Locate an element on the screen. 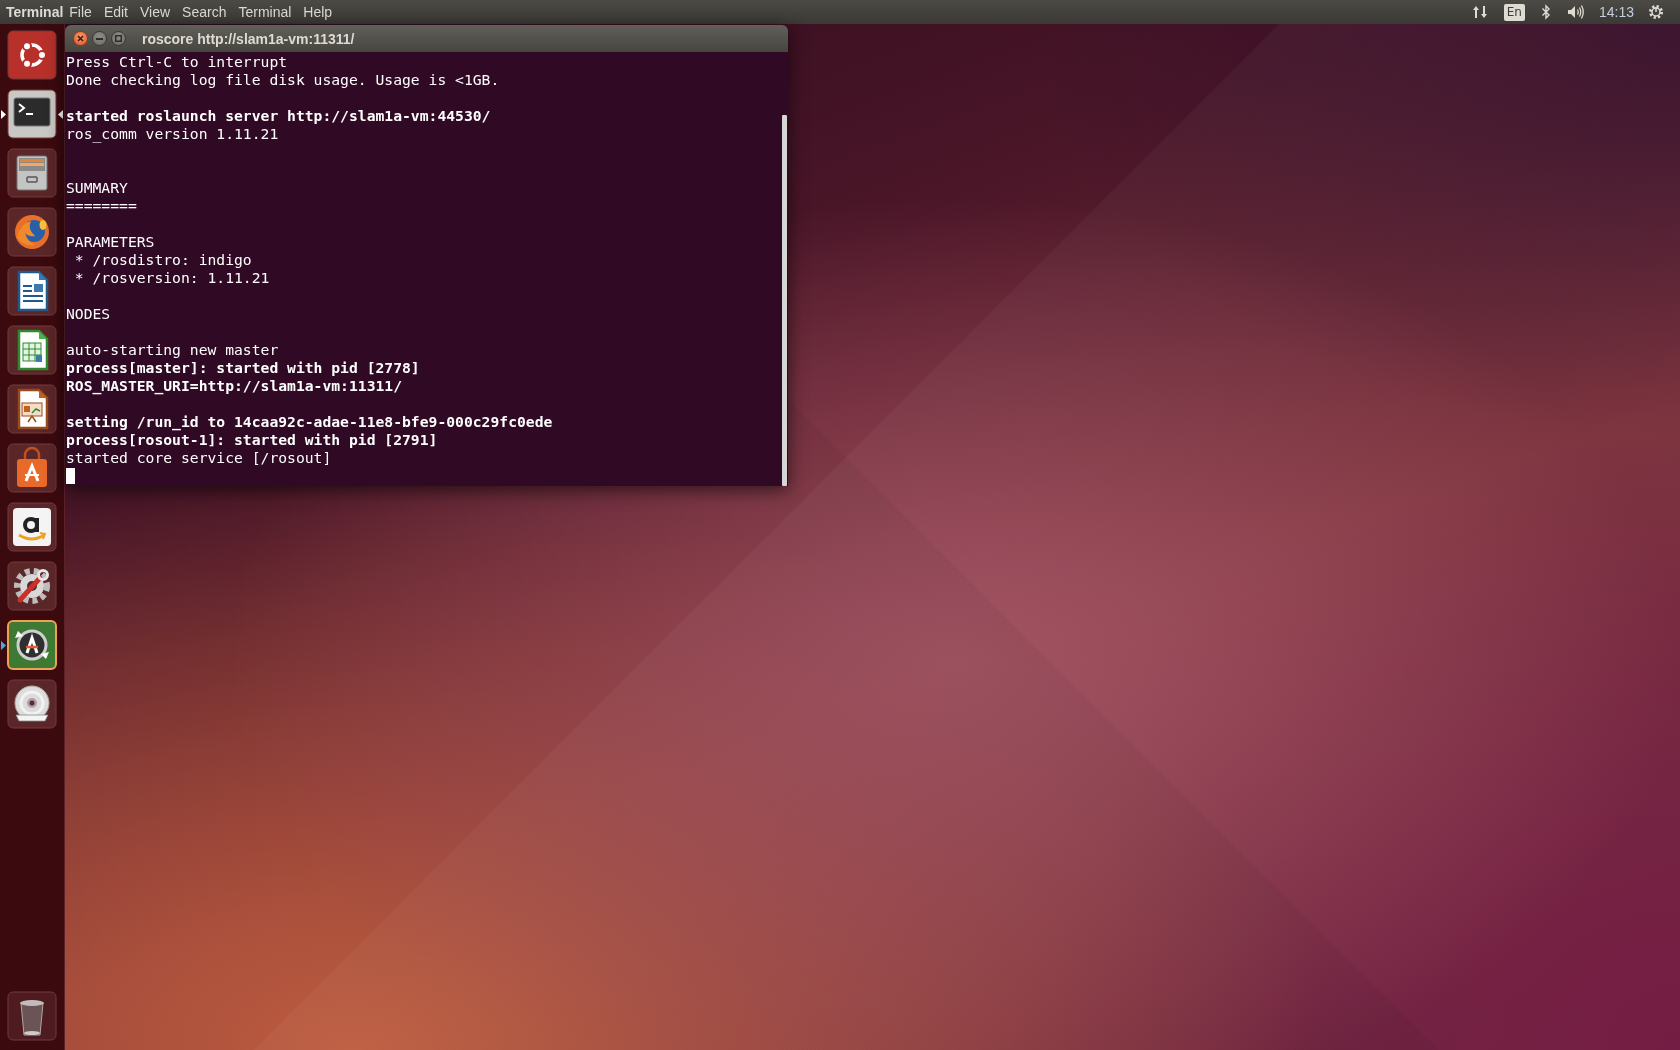  close-icon is located at coordinates (80, 38).